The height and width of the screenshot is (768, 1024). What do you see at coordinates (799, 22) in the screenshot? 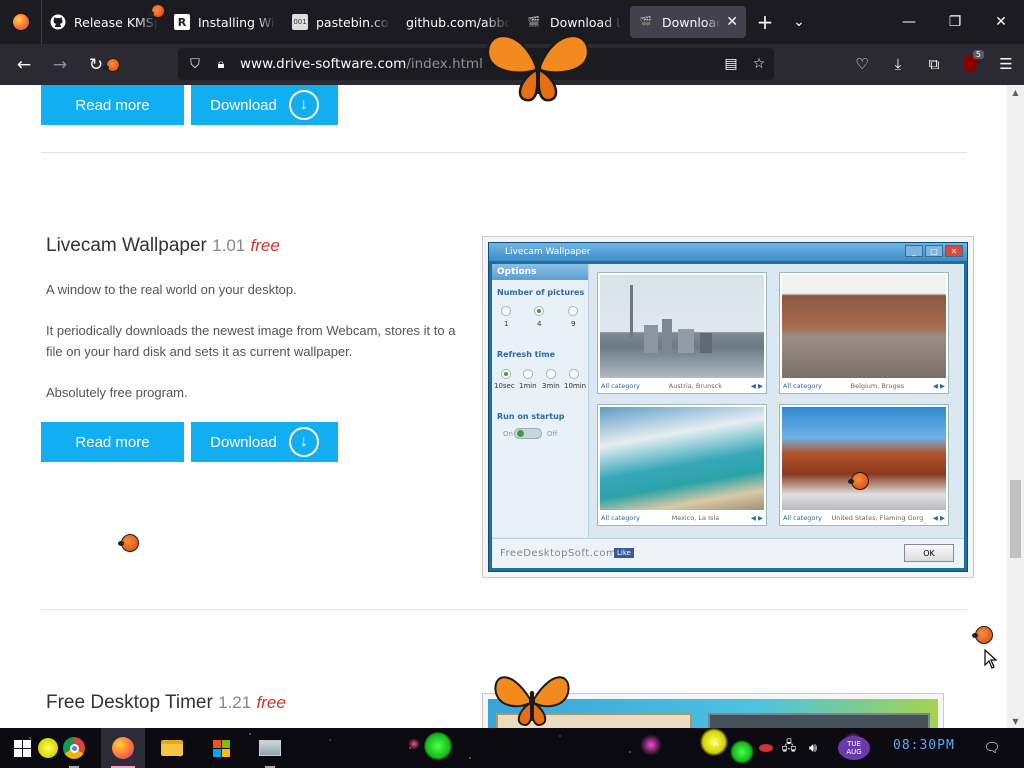
I see `list-tabs-button: ⌄` at bounding box center [799, 22].